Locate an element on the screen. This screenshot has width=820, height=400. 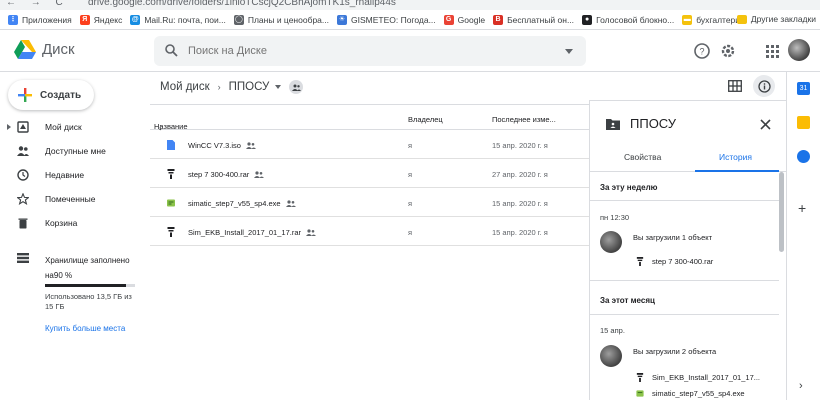
storage-usage-line2: 15 ГБ is located at coordinates (55, 306).